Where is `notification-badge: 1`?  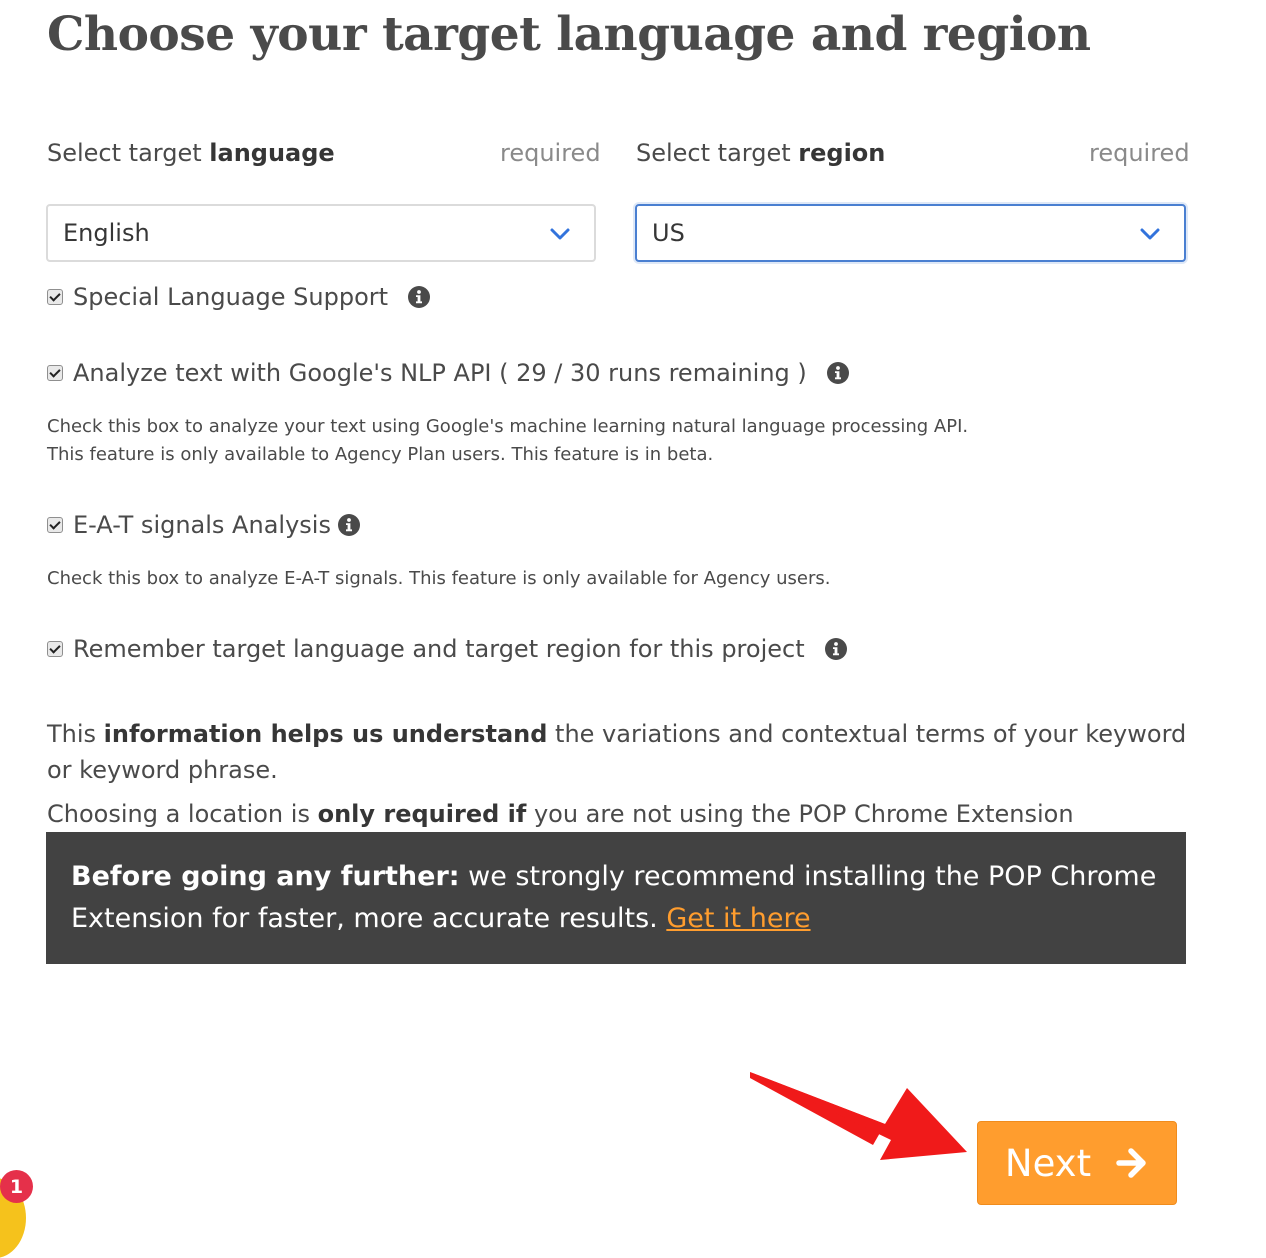 notification-badge: 1 is located at coordinates (16, 1186).